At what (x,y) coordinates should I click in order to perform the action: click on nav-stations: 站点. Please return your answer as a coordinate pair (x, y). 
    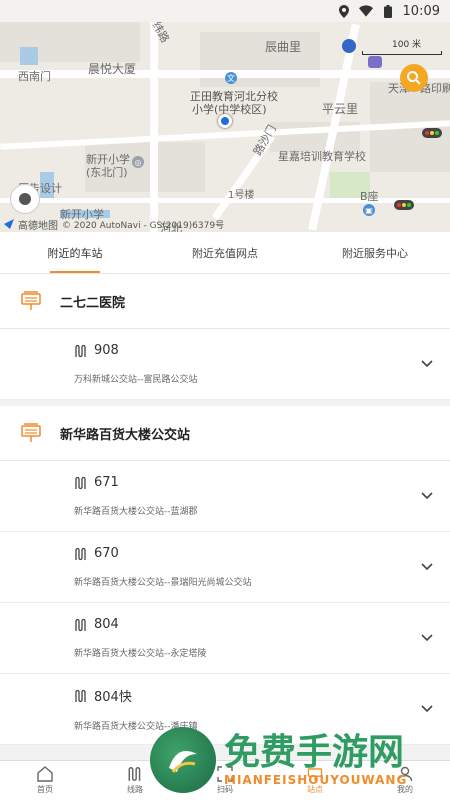
    Looking at the image, I should click on (315, 780).